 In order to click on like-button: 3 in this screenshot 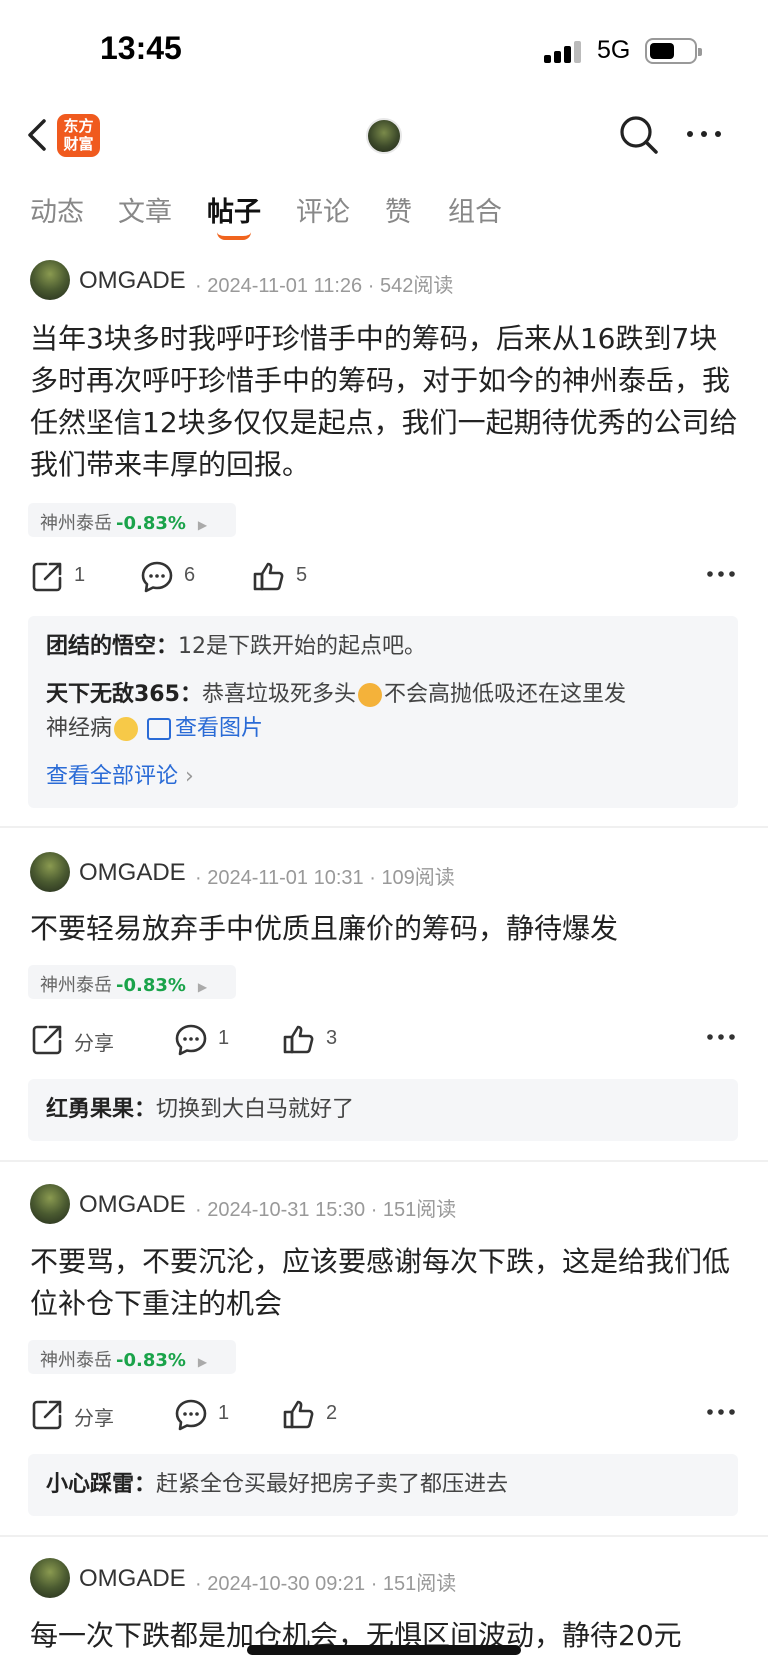, I will do `click(312, 1041)`.